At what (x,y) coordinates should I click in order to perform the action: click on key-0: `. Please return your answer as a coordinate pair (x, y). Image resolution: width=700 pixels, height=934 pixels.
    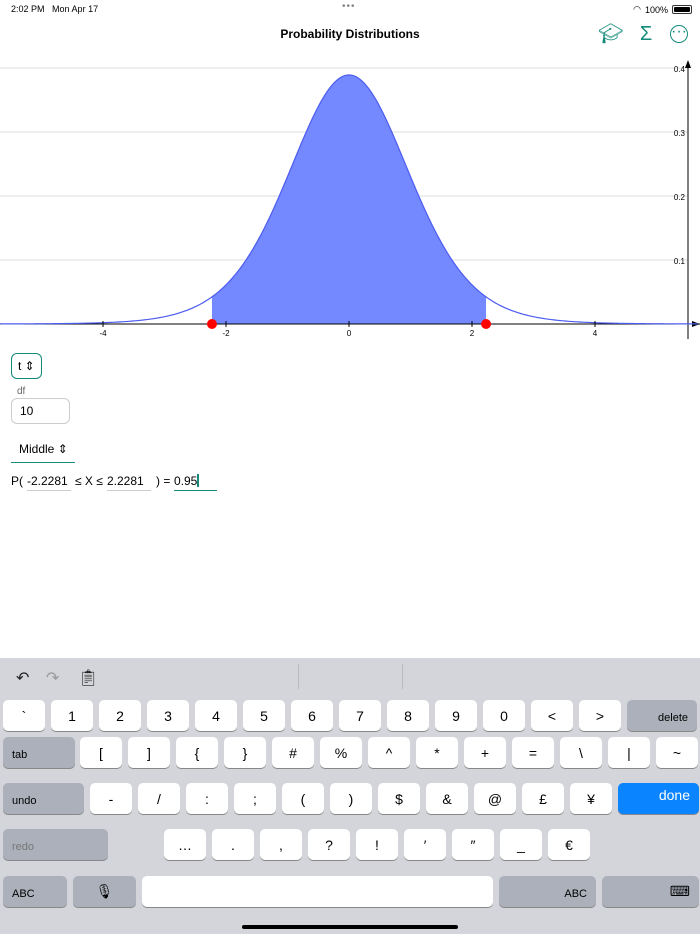
    Looking at the image, I should click on (24, 715).